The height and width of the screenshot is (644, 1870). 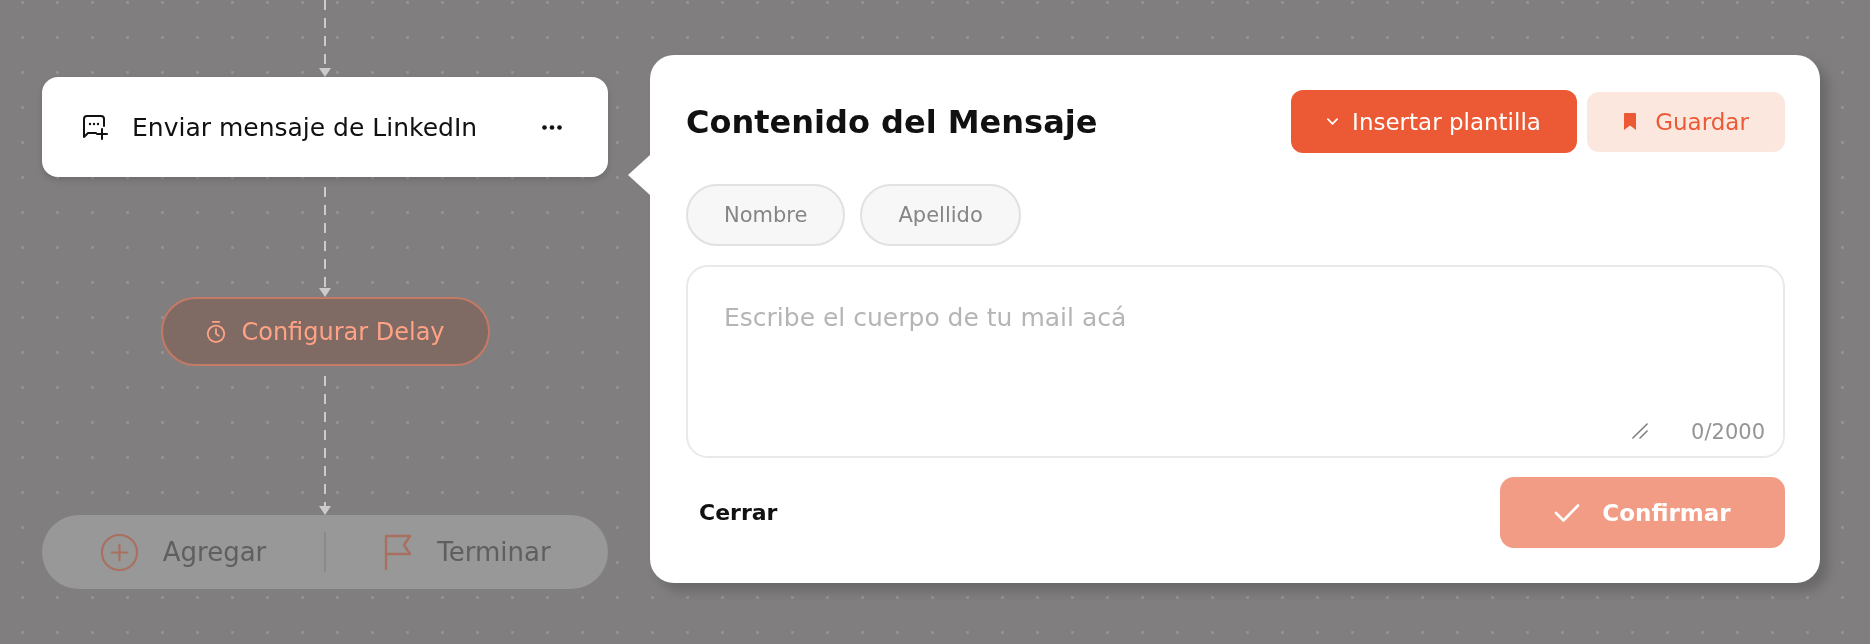 I want to click on insert-template-button: Insertar plantilla, so click(x=1434, y=121).